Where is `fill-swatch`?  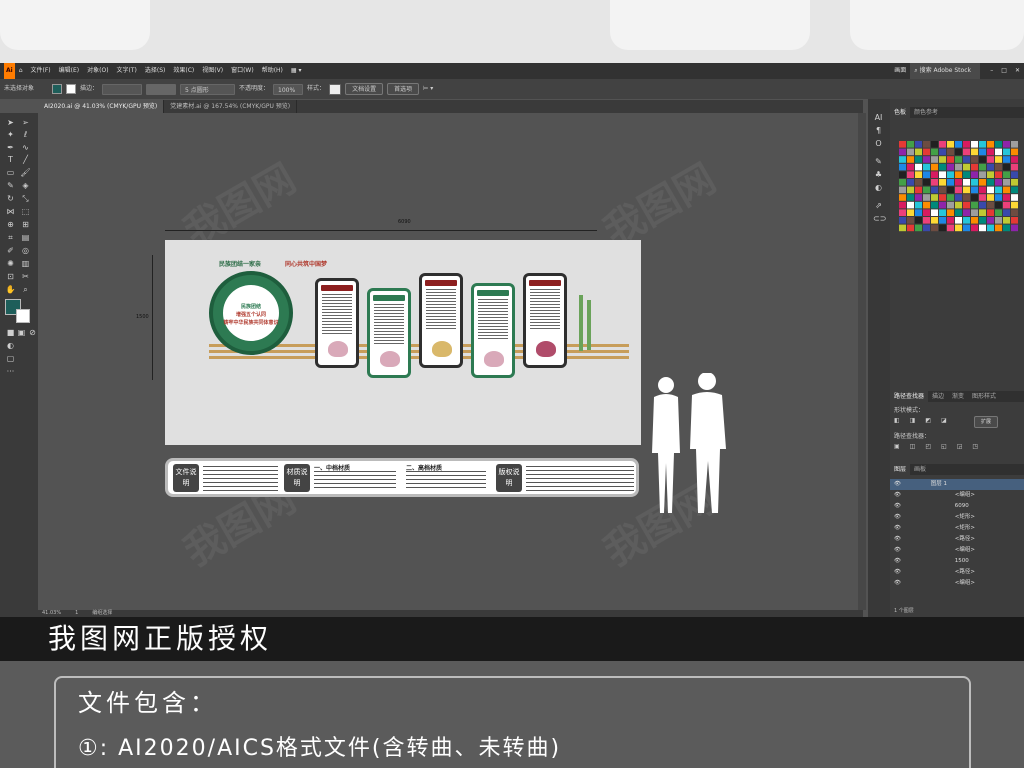 fill-swatch is located at coordinates (57, 89).